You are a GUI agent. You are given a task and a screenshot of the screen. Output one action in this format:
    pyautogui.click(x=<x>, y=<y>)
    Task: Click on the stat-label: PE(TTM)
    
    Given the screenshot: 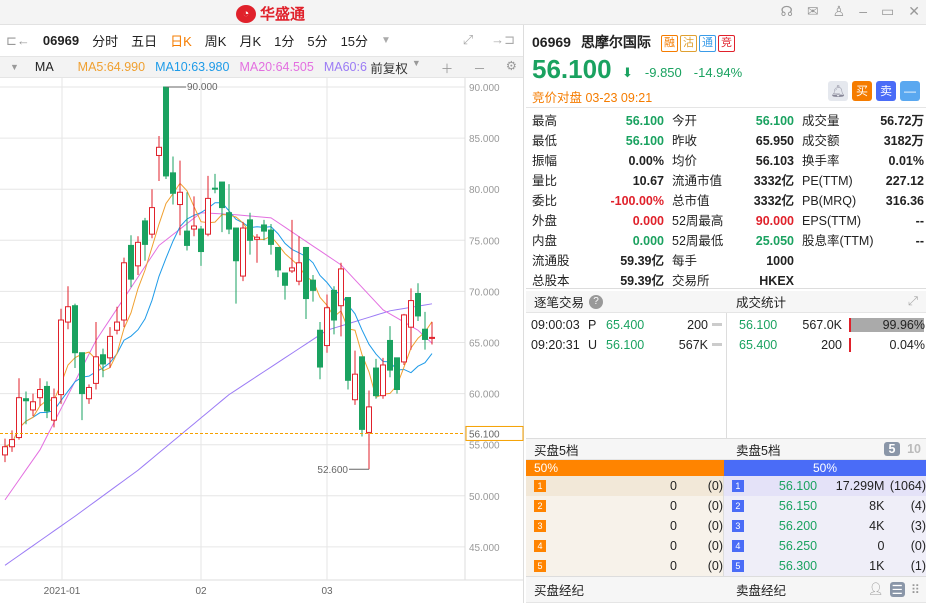 What is the action you would take?
    pyautogui.click(x=827, y=181)
    